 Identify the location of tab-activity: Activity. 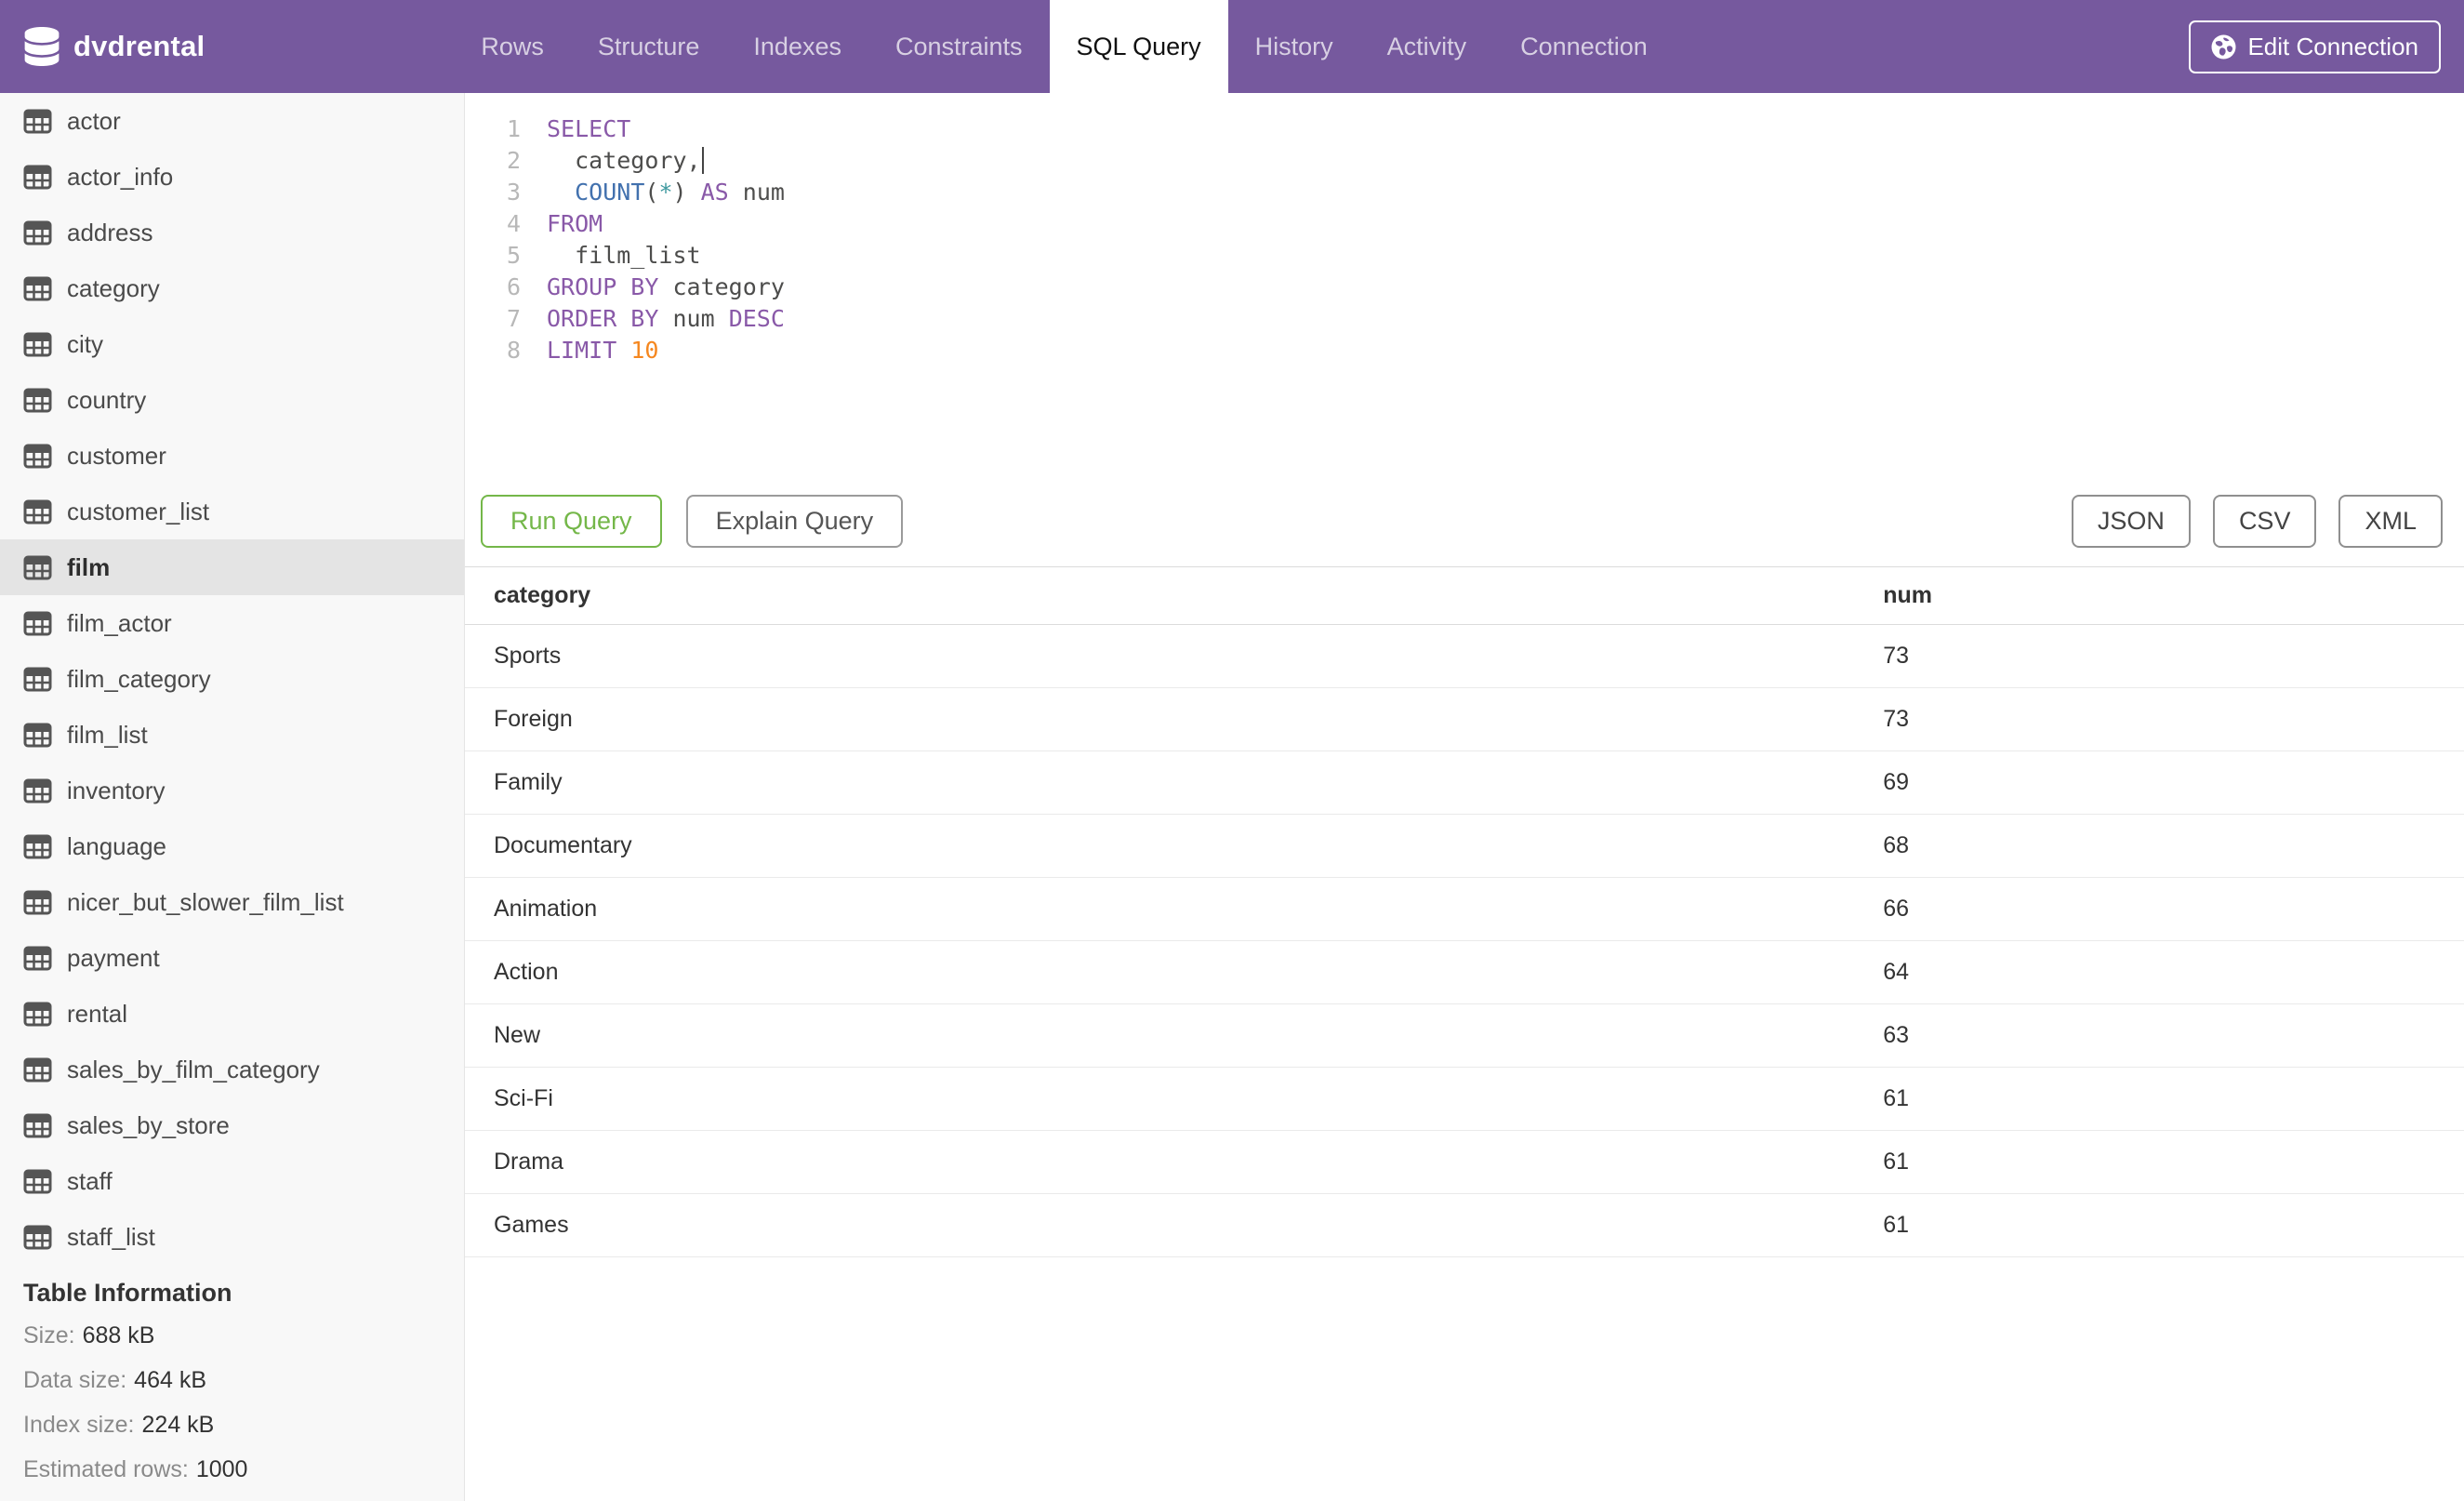
(1427, 46).